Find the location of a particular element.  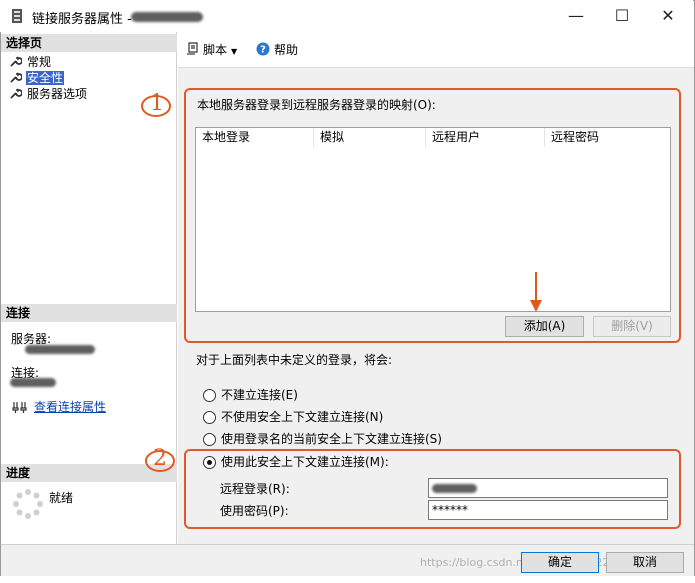

password-input: ****** is located at coordinates (548, 510).